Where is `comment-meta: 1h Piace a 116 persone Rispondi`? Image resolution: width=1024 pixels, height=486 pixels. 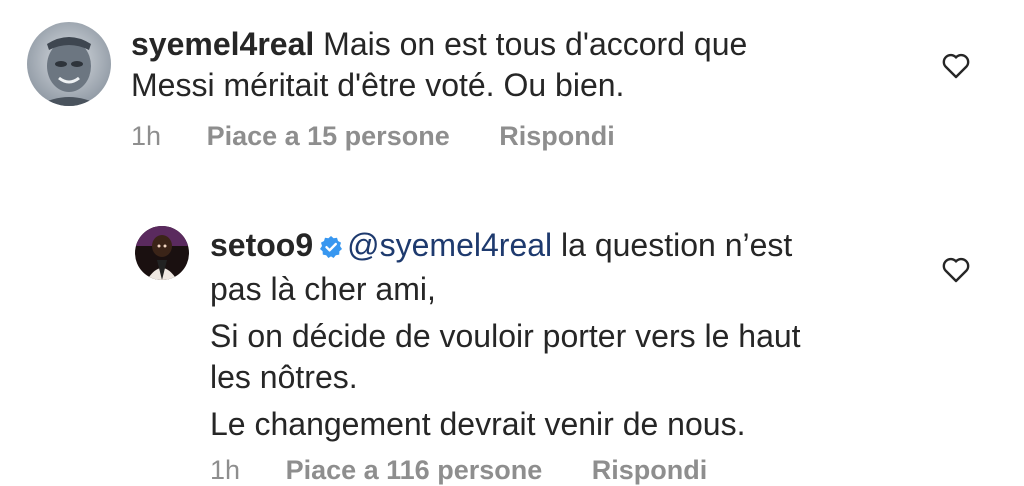
comment-meta: 1h Piace a 116 persone Rispondi is located at coordinates (458, 470).